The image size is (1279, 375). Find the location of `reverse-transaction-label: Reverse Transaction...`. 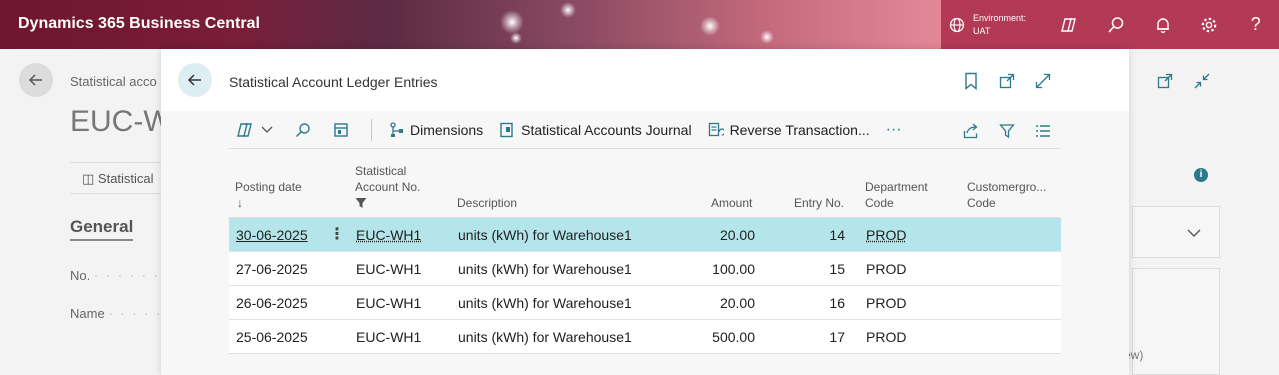

reverse-transaction-label: Reverse Transaction... is located at coordinates (799, 130).